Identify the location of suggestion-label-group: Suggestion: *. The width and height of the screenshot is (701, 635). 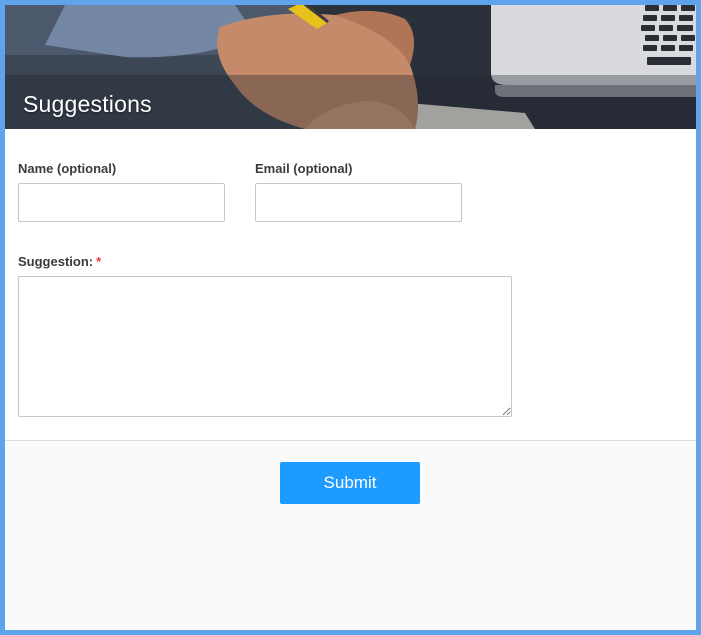
(59, 261).